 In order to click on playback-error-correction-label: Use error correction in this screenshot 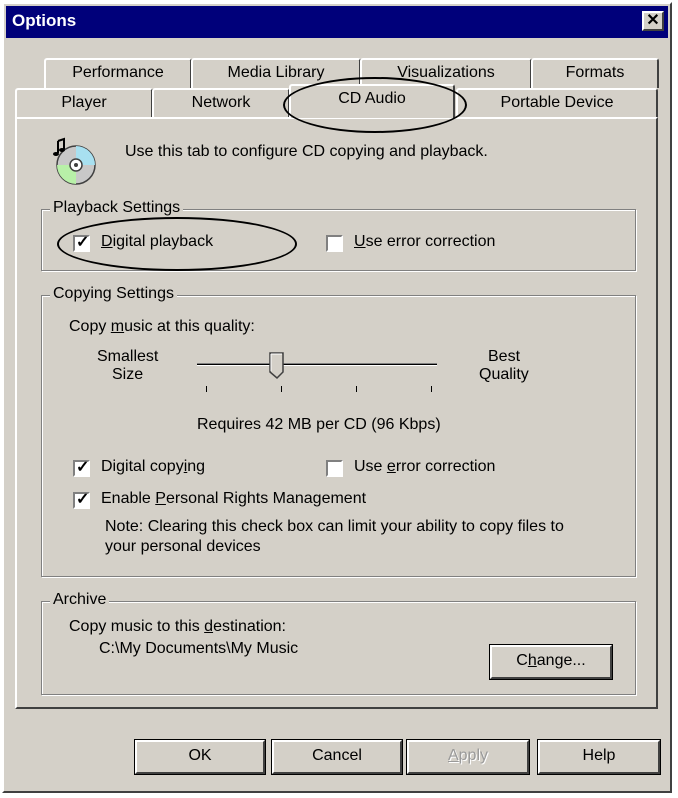, I will do `click(424, 242)`.